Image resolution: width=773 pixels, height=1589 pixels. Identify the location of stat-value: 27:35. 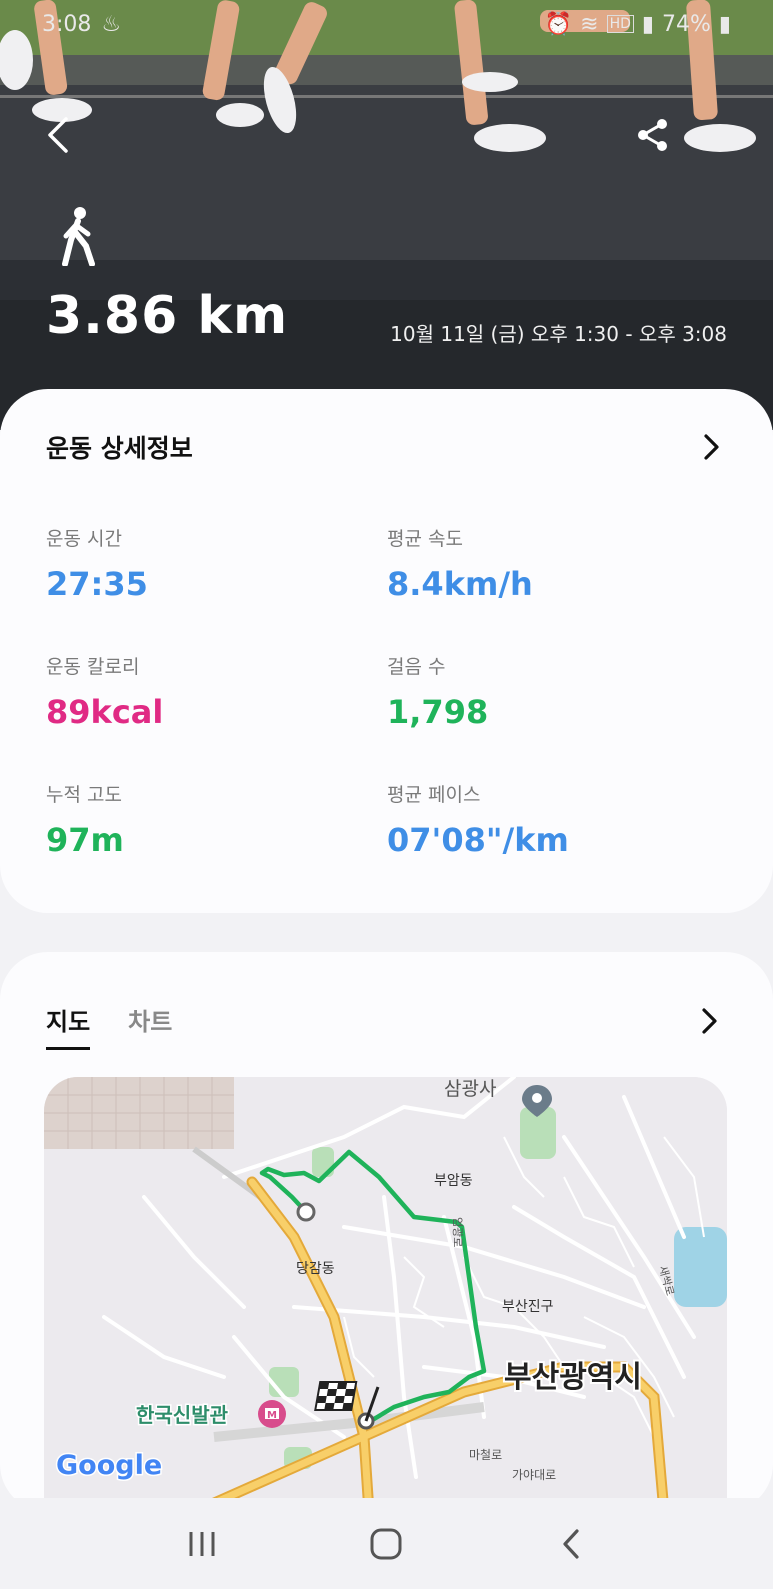
(97, 584).